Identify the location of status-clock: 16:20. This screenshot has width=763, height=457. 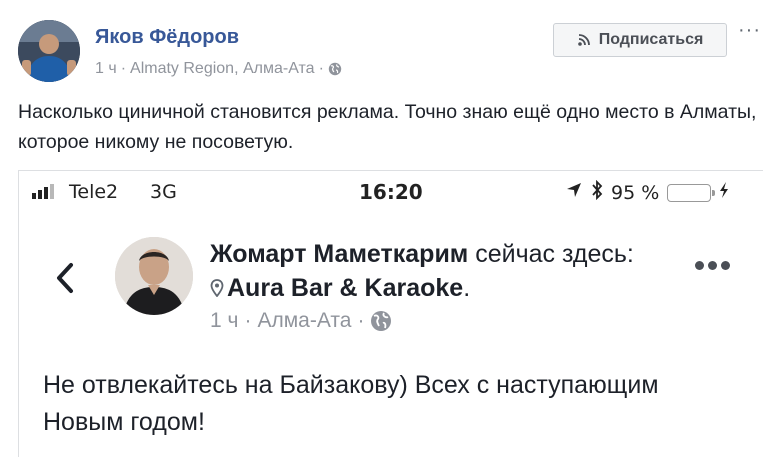
(391, 192).